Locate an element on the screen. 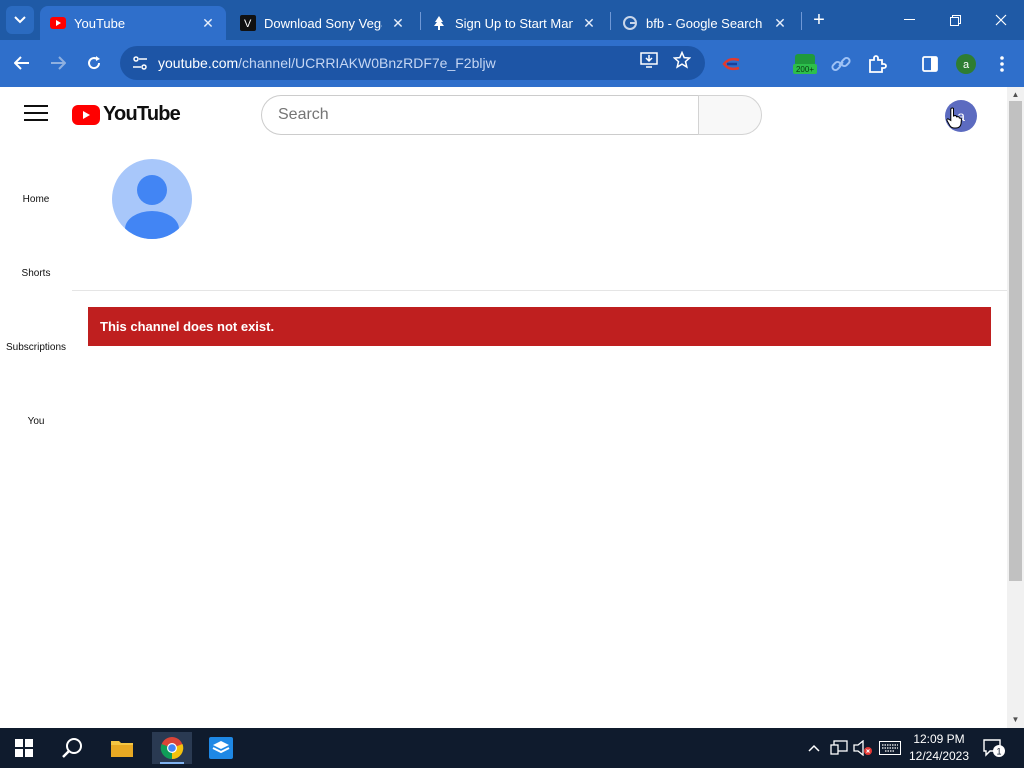 This screenshot has width=1024, height=768. guide-item-you: You is located at coordinates (36, 421).